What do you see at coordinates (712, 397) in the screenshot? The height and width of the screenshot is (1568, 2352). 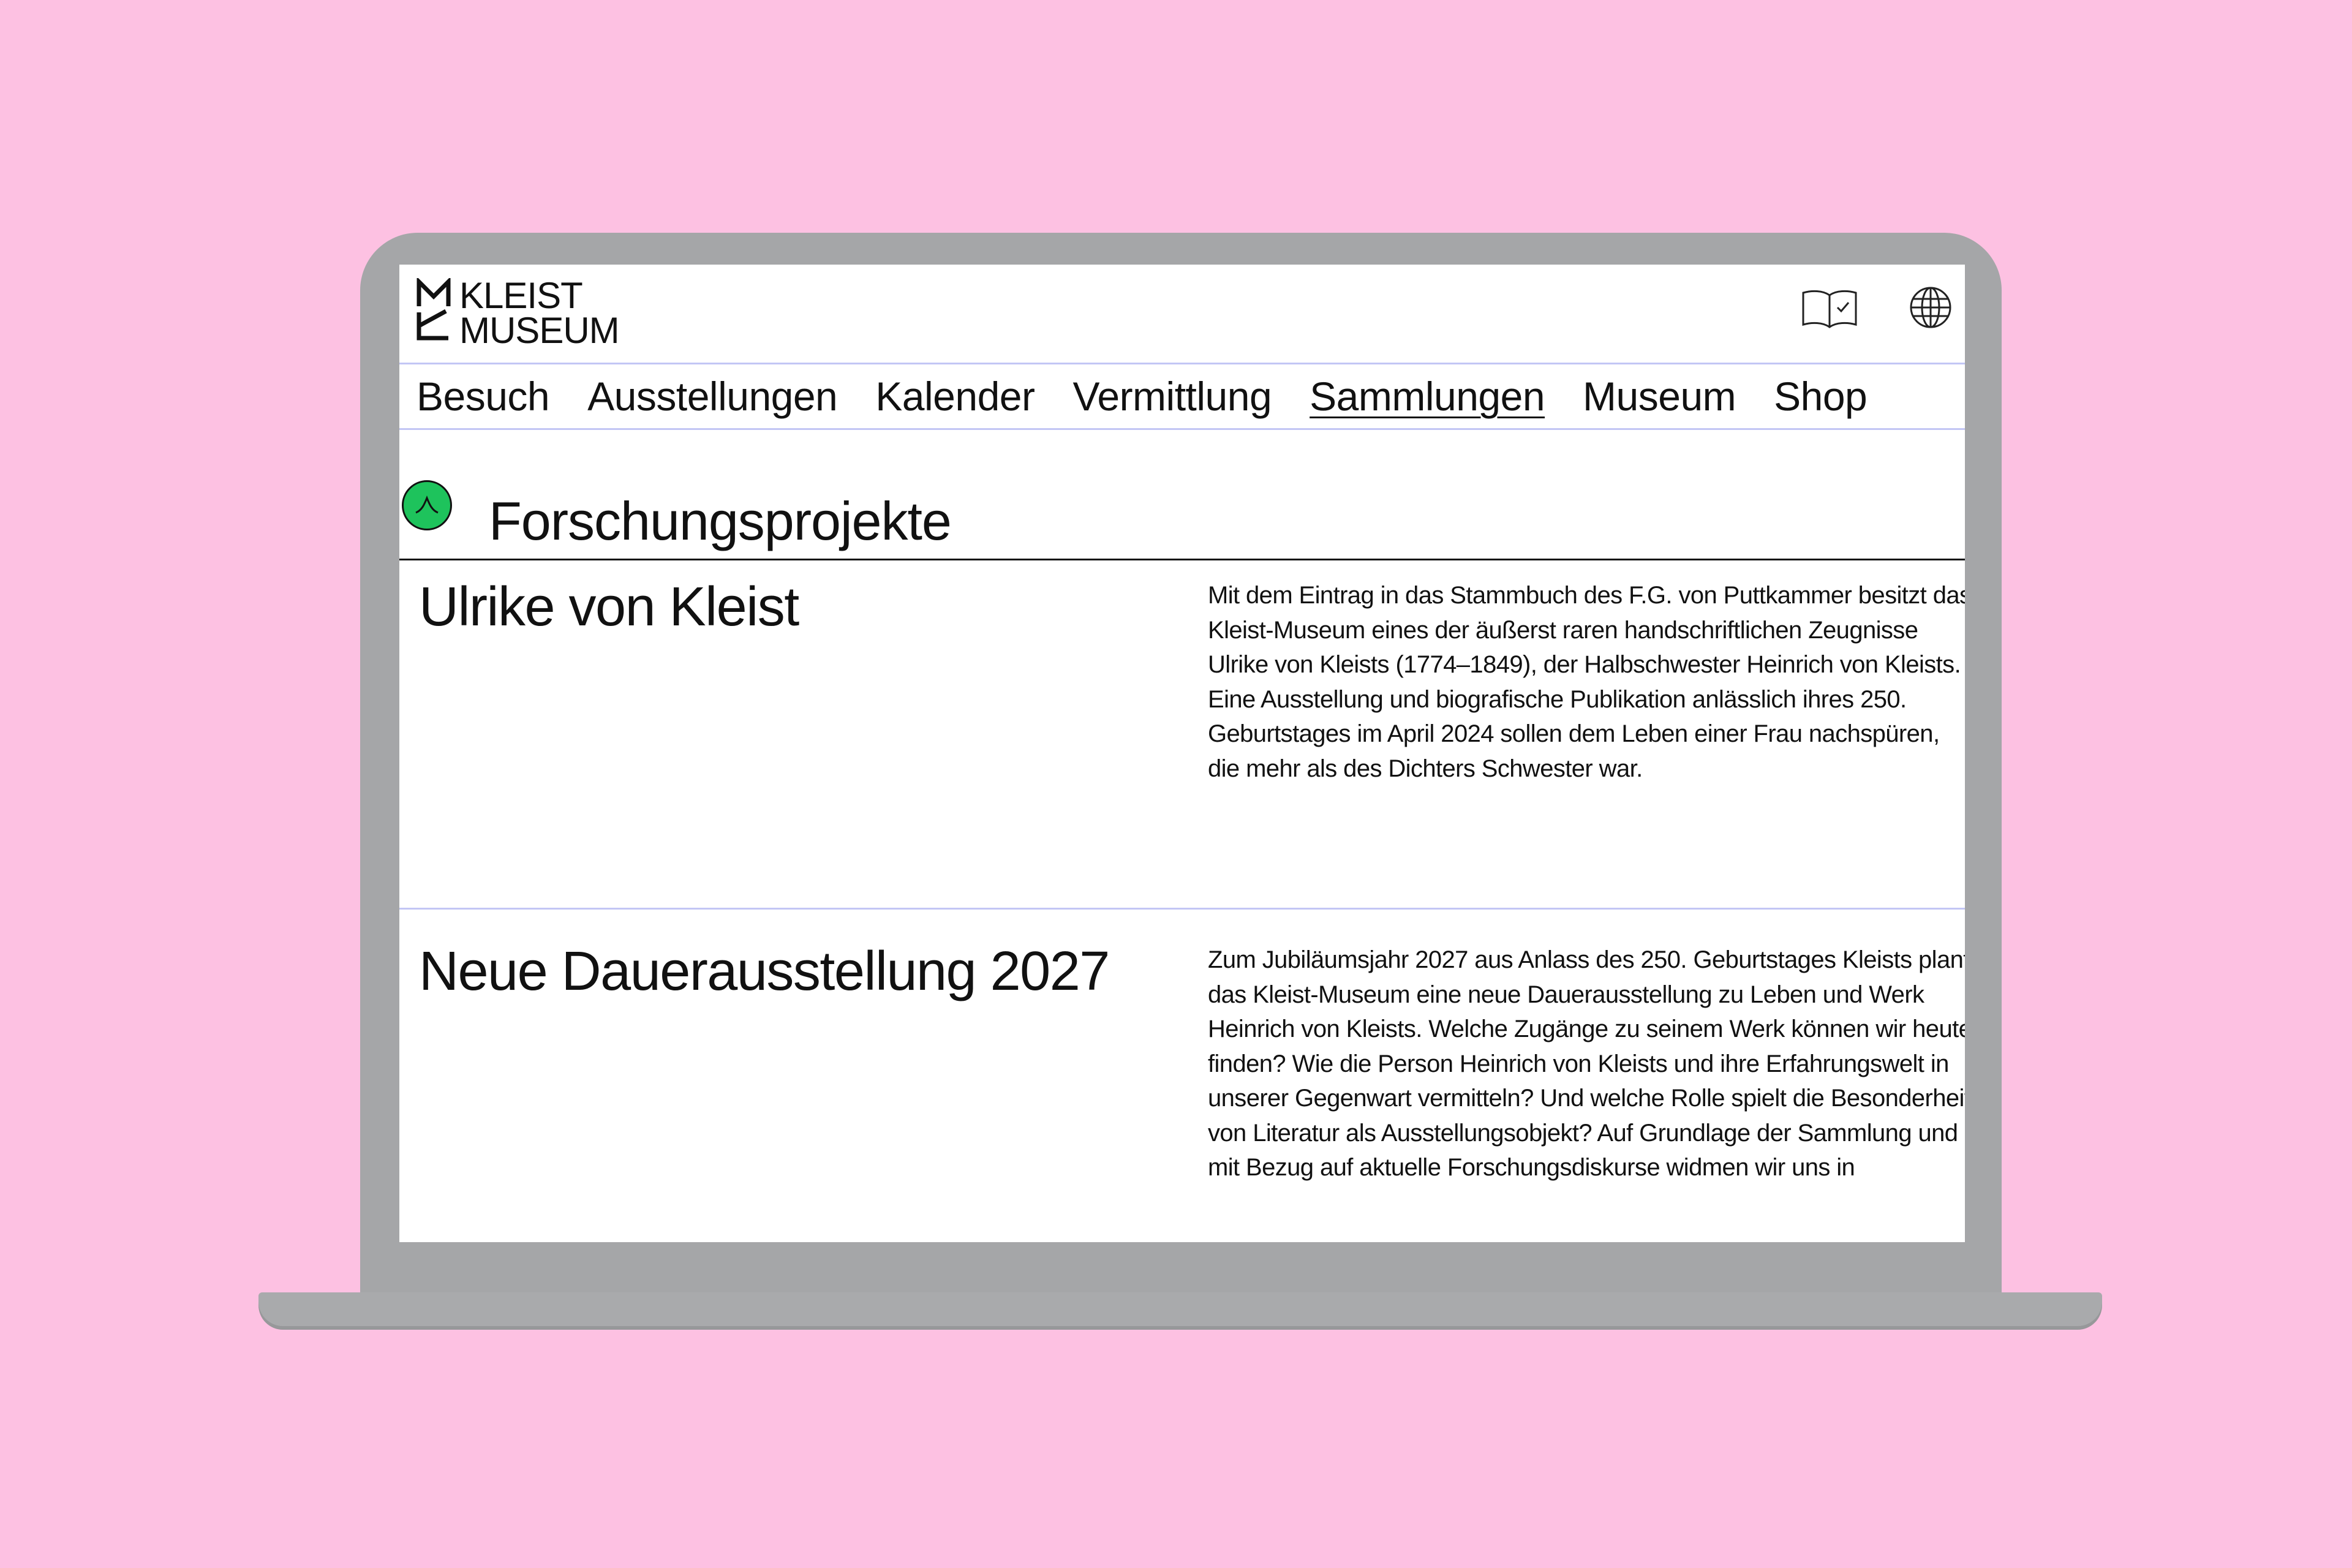 I see `nav-item-ausstellungen: Ausstellungen` at bounding box center [712, 397].